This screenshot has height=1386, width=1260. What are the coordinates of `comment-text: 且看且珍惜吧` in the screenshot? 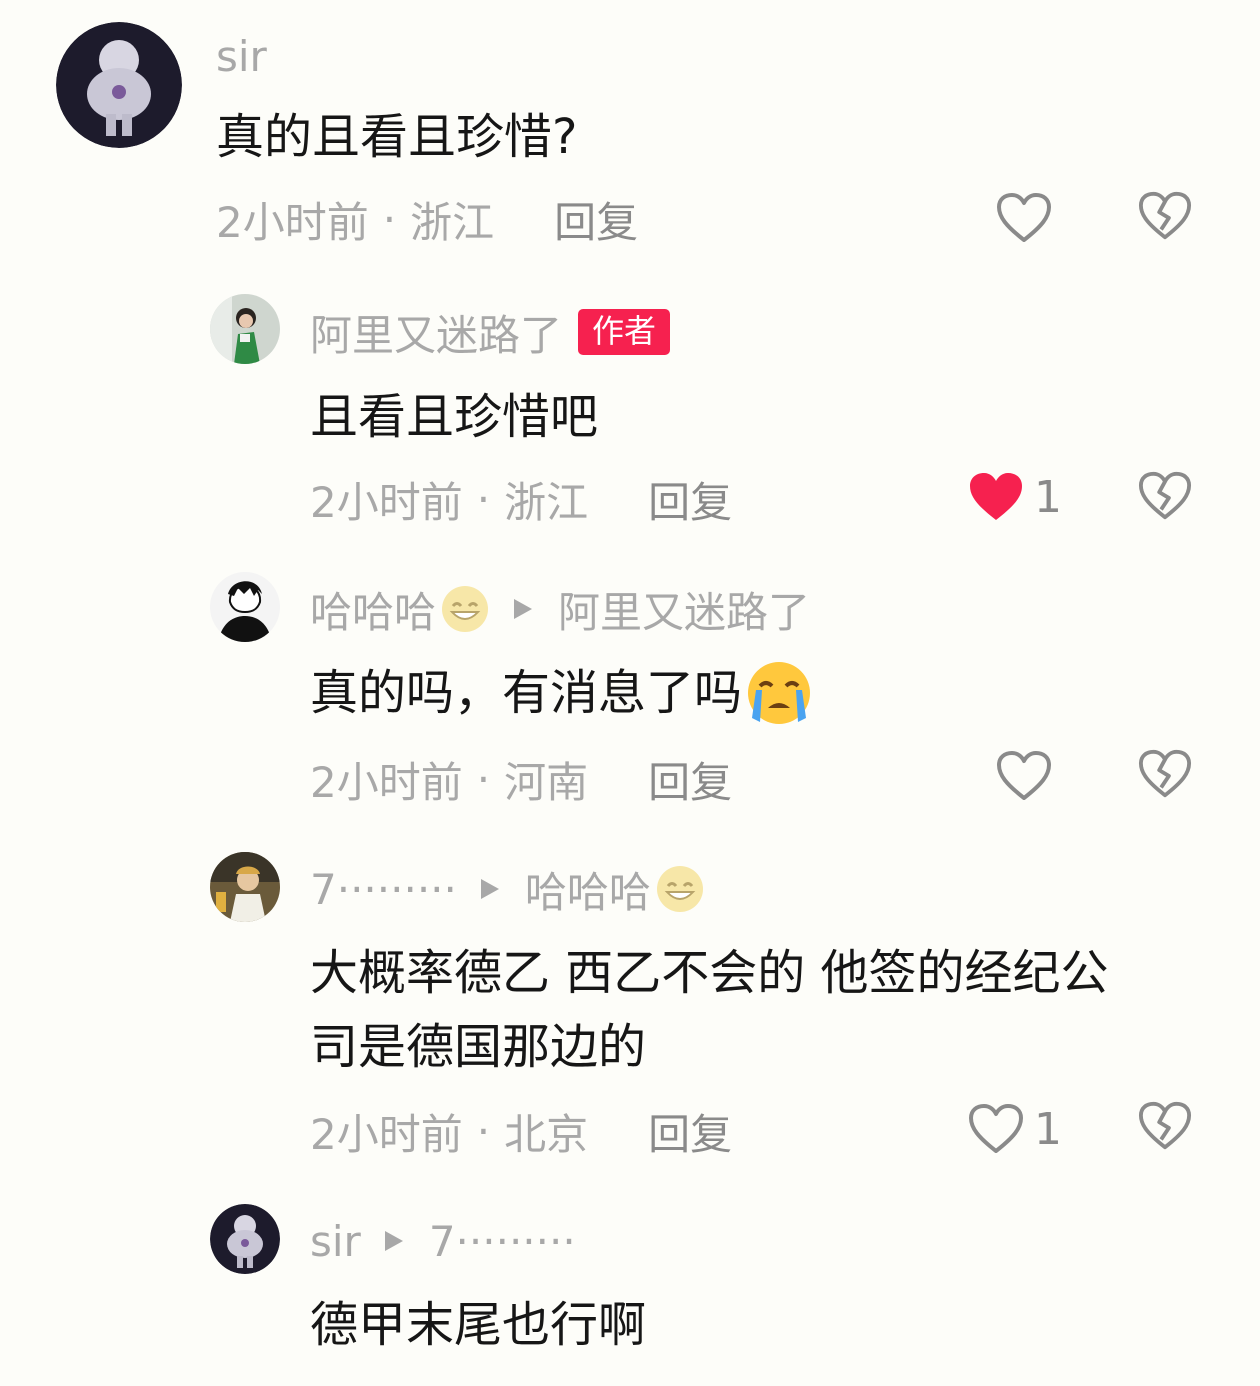 It's located at (454, 417).